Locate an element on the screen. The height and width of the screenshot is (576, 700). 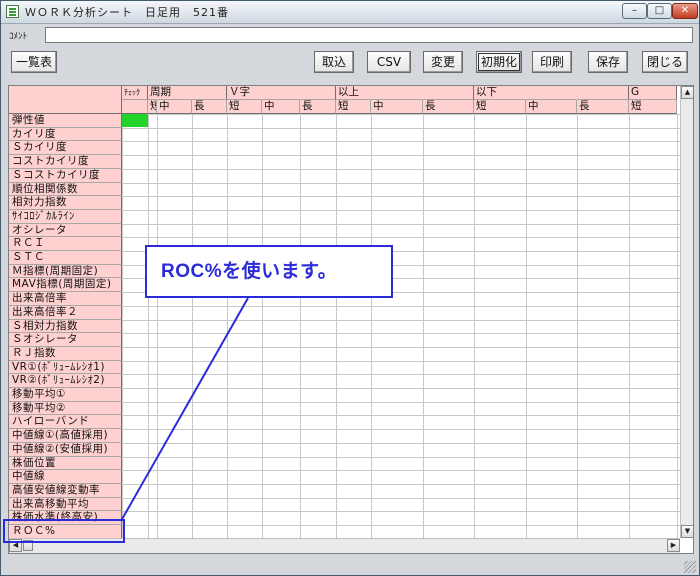
checked-cell is located at coordinates (135, 120).